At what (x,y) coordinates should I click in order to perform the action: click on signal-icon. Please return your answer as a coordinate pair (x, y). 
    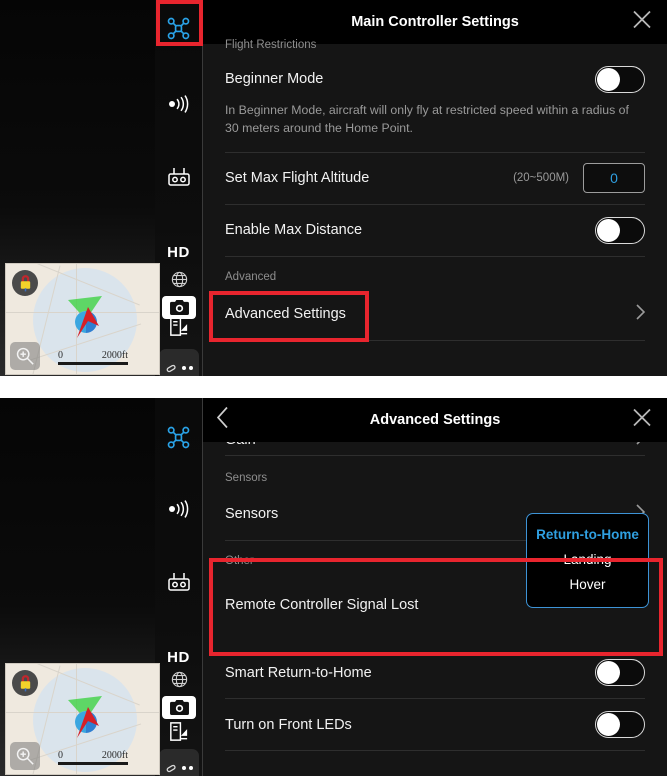
    Looking at the image, I should click on (178, 104).